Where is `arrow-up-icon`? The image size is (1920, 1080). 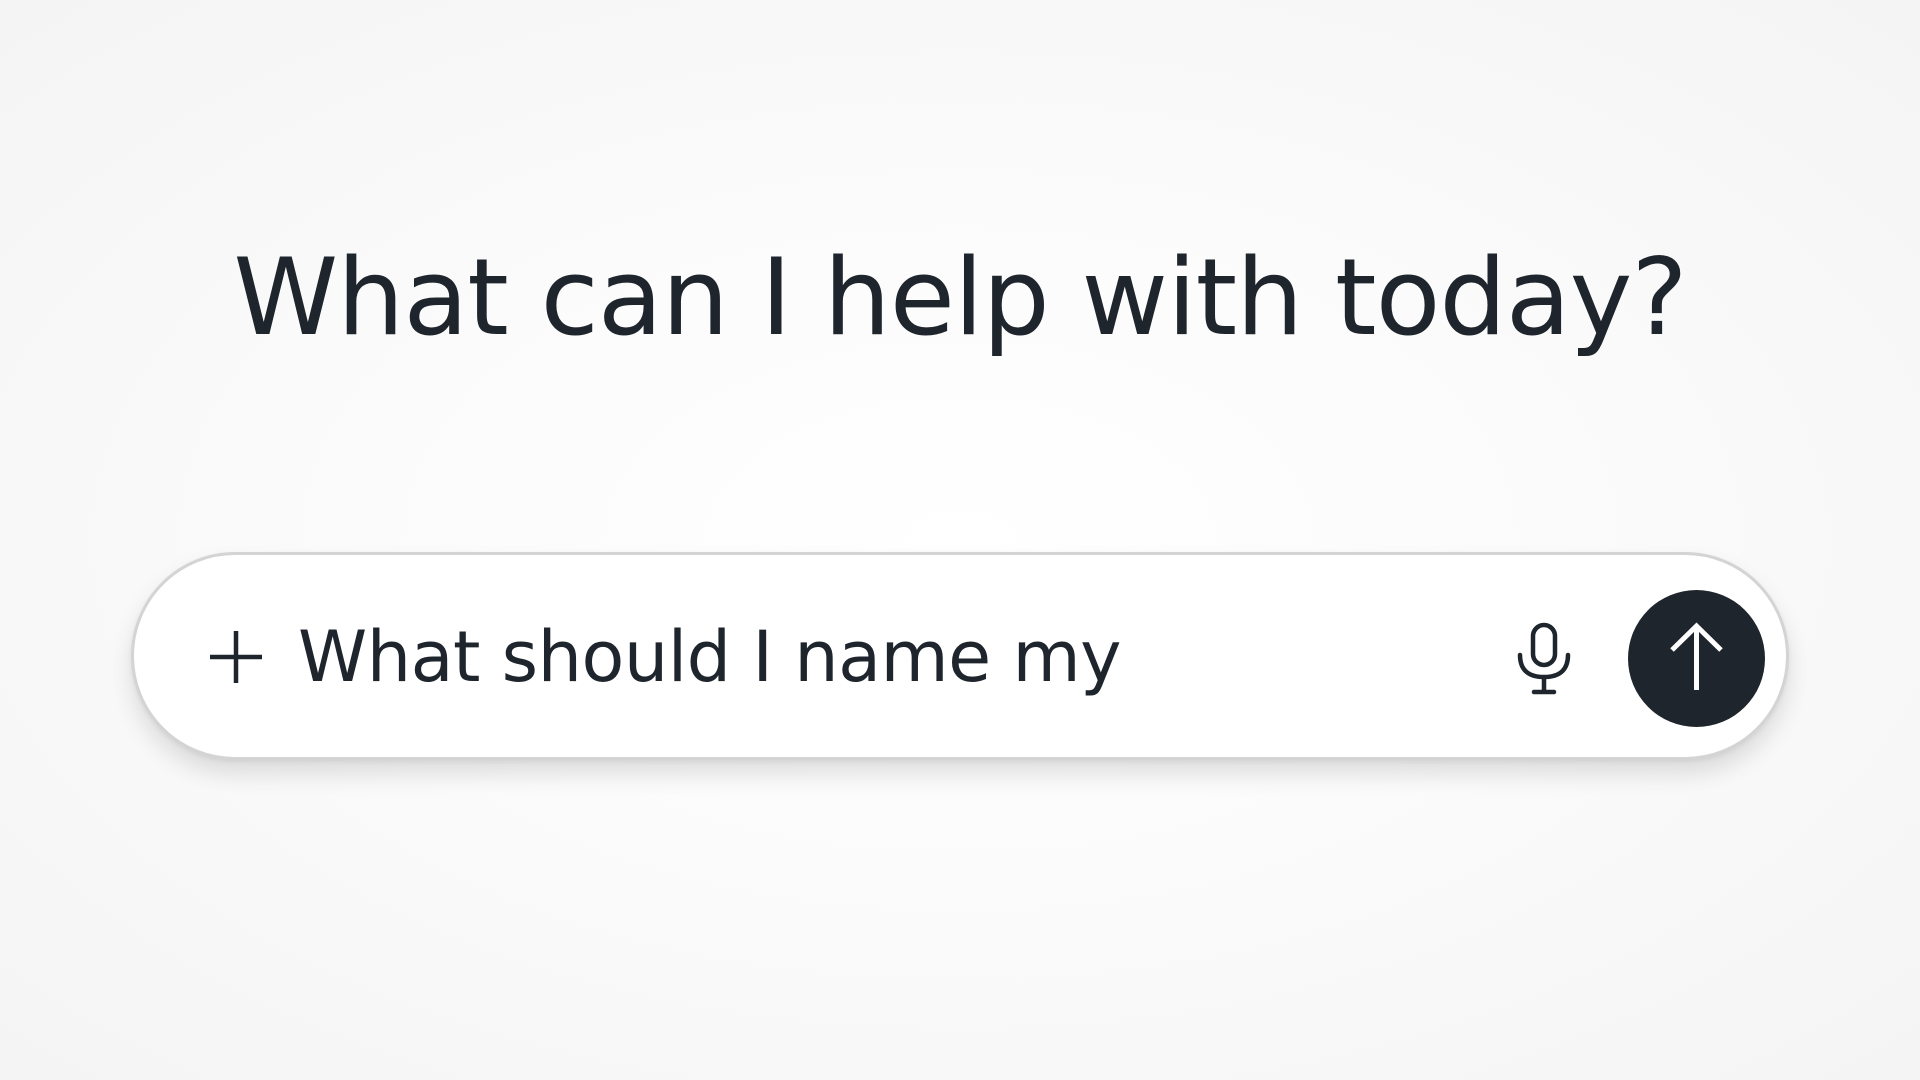
arrow-up-icon is located at coordinates (1696, 656).